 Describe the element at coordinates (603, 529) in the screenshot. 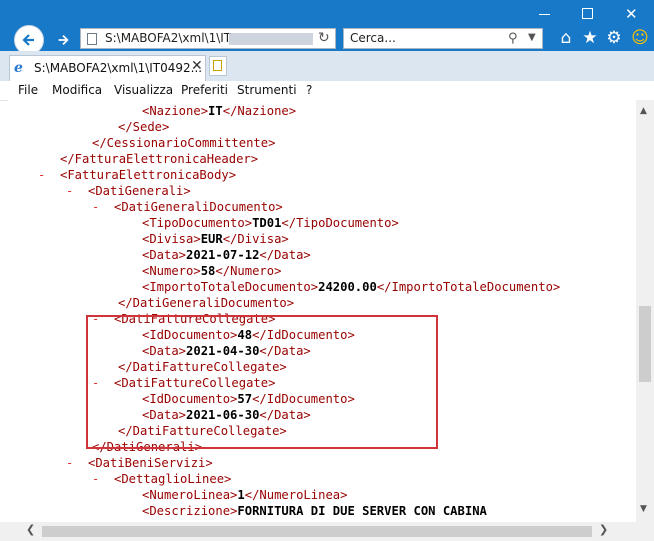

I see `scroll-right-icon: ❯` at that location.